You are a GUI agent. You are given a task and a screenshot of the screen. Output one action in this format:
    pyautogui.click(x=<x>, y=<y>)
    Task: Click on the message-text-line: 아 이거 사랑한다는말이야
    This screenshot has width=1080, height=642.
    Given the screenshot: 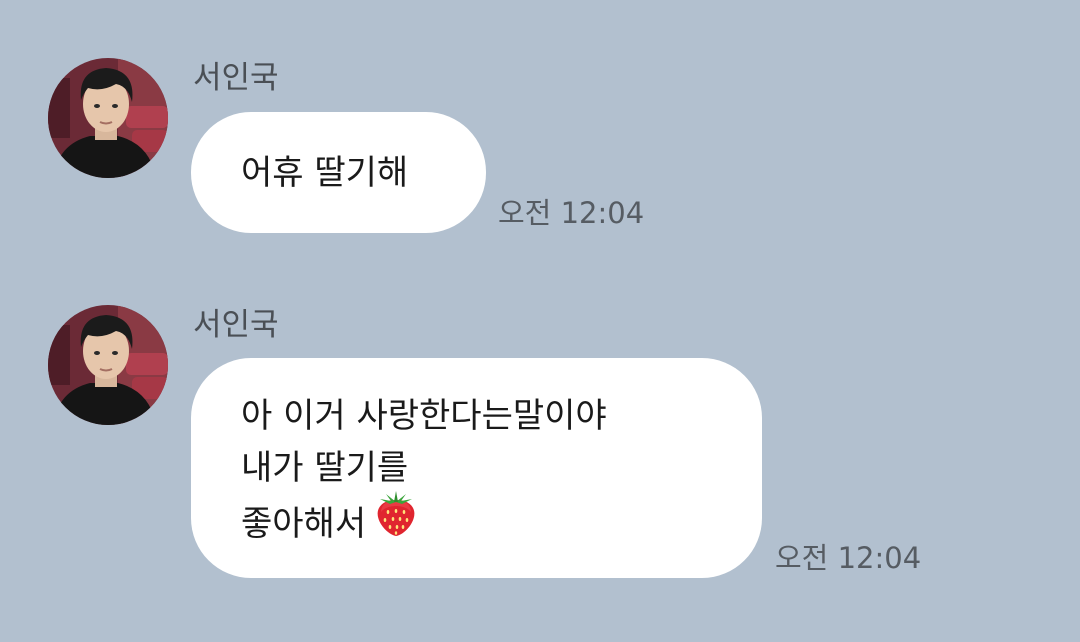 What is the action you would take?
    pyautogui.click(x=424, y=416)
    